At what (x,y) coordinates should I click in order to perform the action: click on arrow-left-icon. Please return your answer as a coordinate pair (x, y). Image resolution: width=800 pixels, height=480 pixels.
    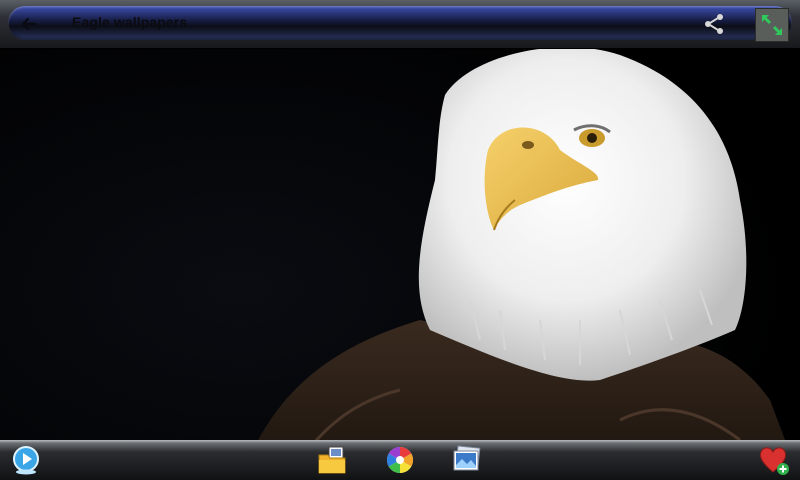
    Looking at the image, I should click on (29, 24).